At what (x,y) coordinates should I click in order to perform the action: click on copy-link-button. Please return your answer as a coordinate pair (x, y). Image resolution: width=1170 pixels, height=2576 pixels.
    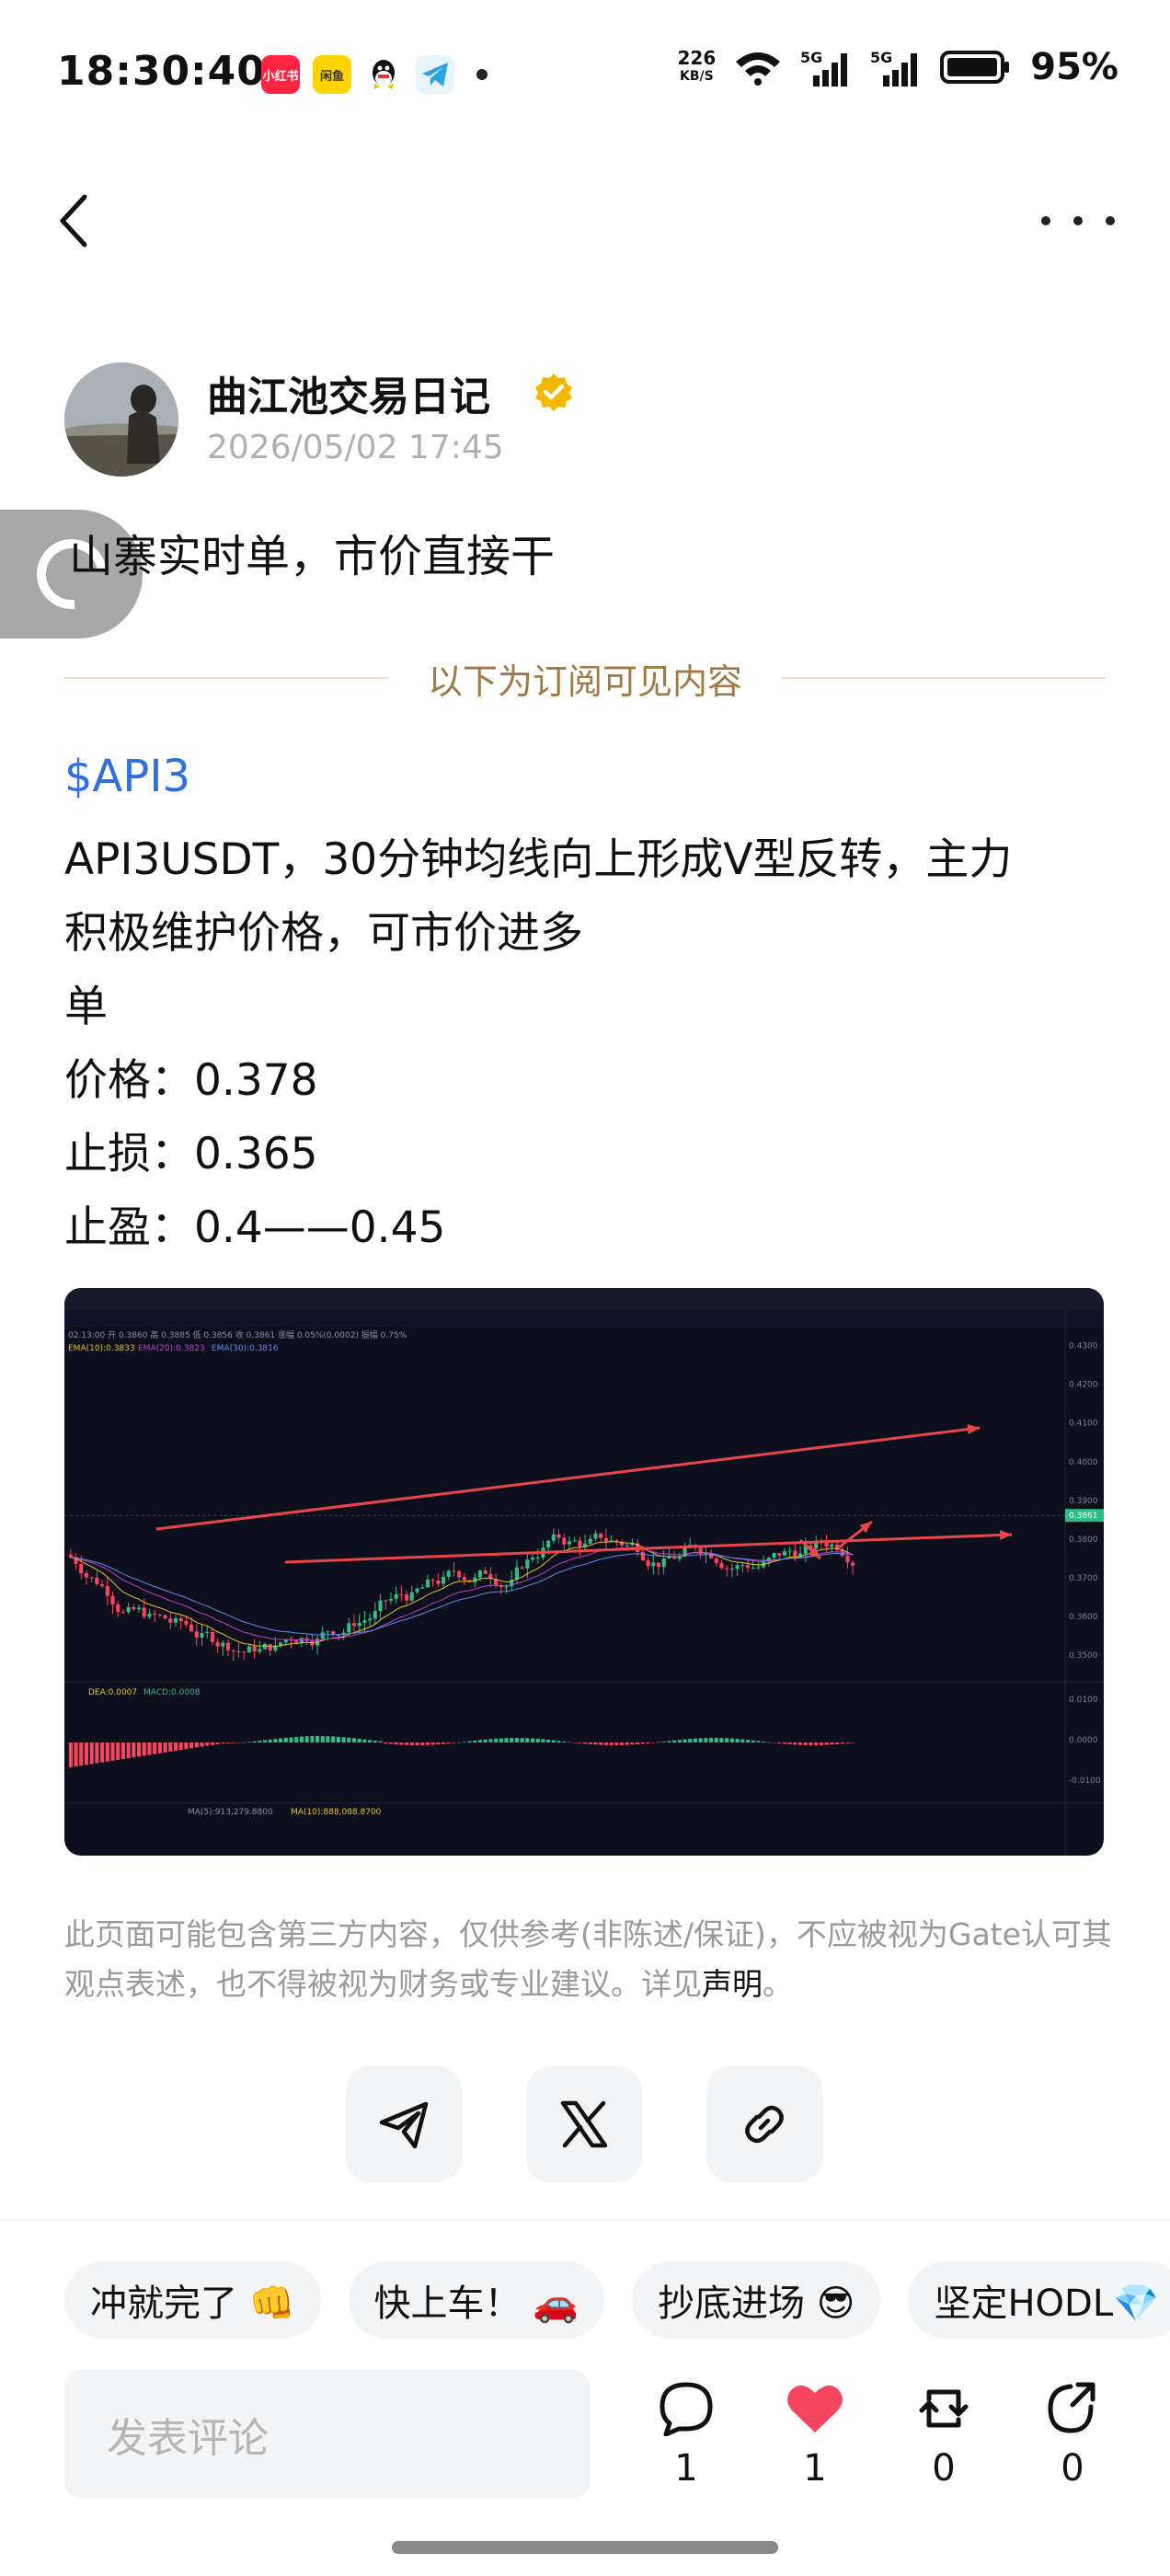
    Looking at the image, I should click on (764, 2124).